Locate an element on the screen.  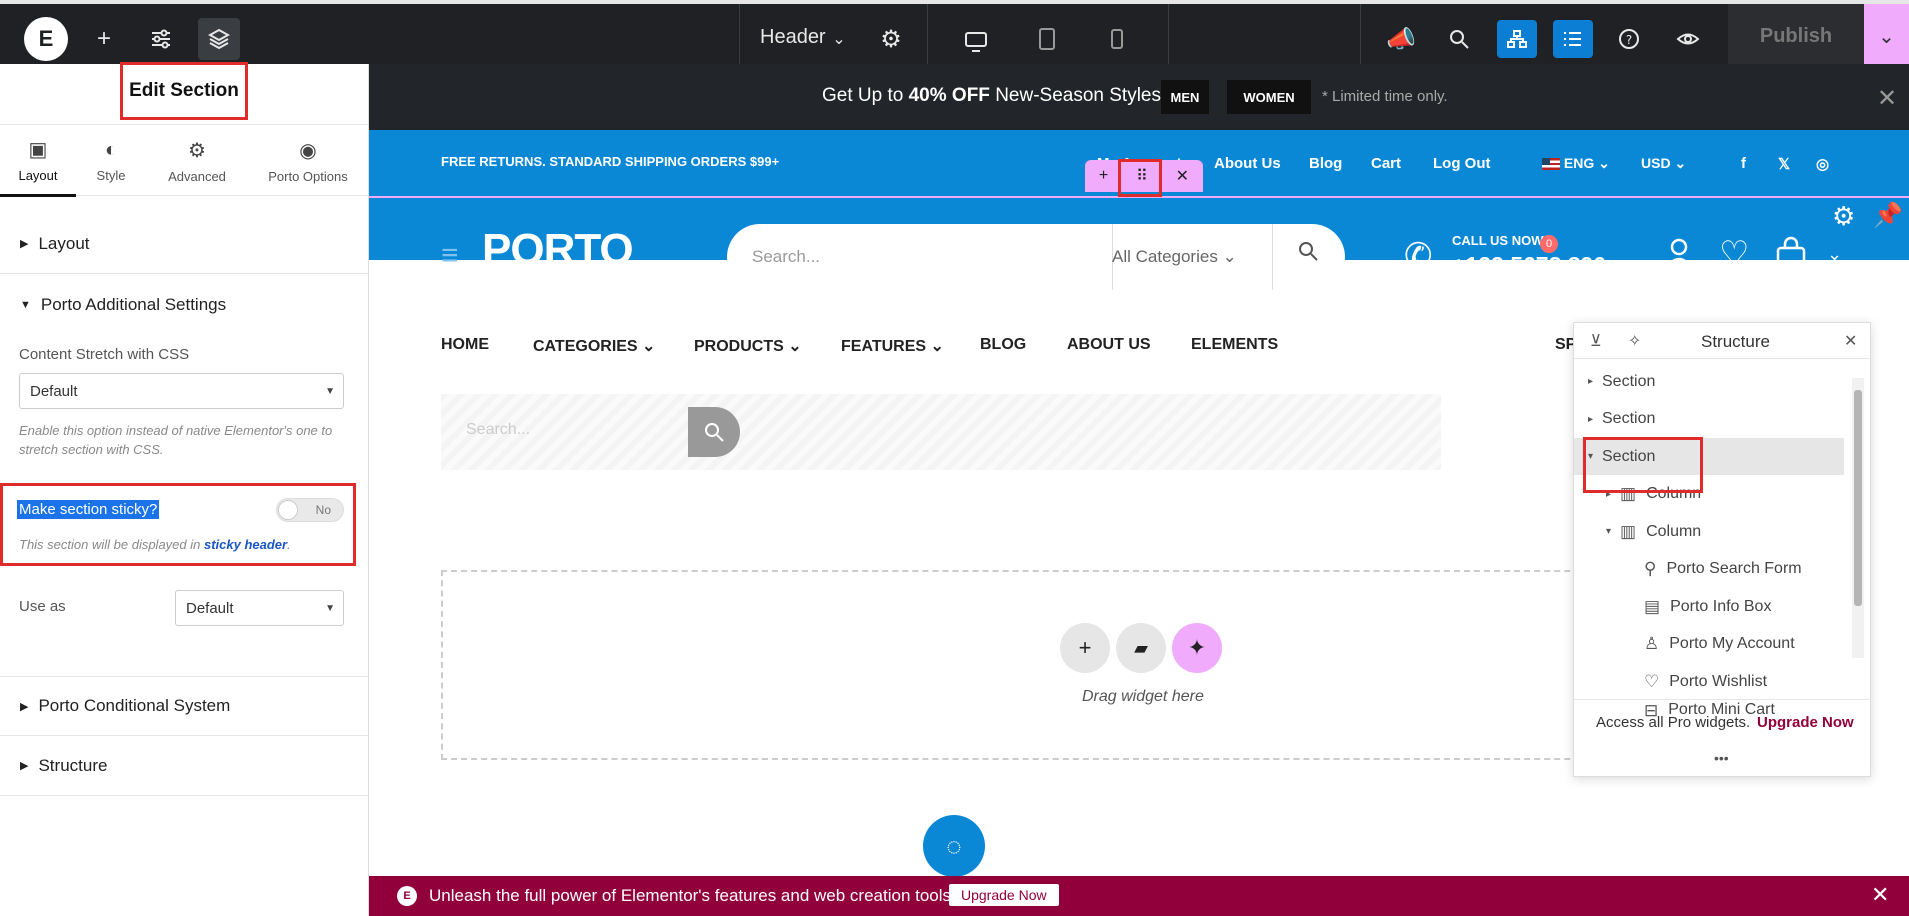
delete-section-icon: ✕ is located at coordinates (1182, 176).